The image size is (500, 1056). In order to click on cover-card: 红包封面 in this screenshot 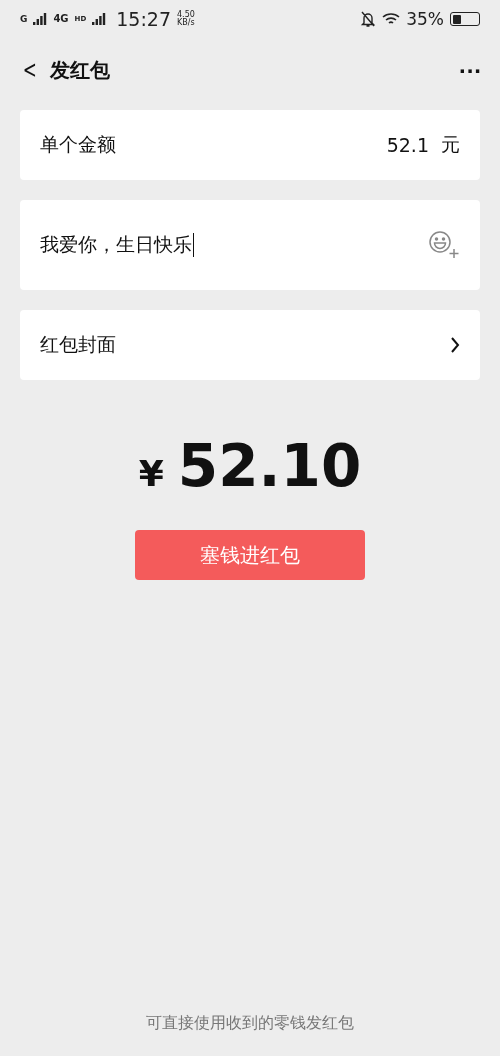, I will do `click(250, 345)`.